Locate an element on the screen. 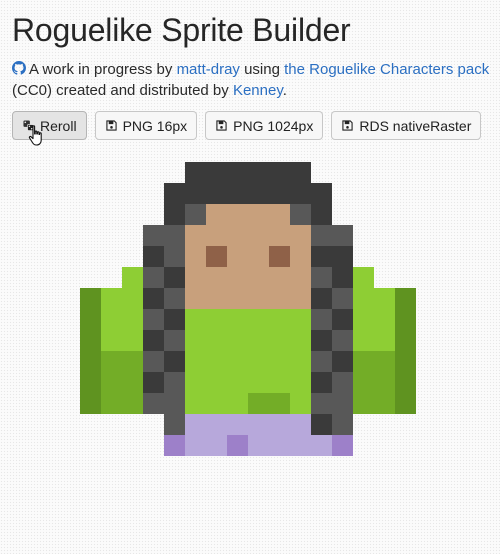  png-16px-button: PNG 16px is located at coordinates (146, 125).